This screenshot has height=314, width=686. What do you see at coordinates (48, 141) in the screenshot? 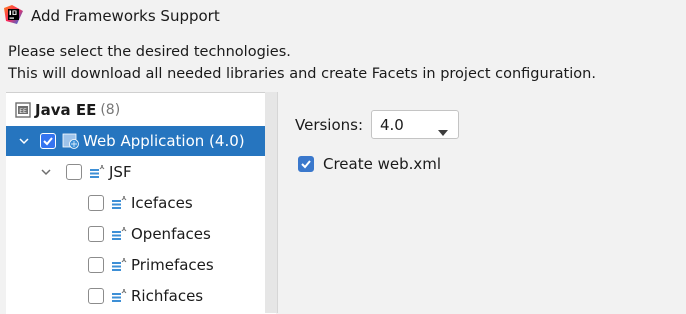
I see `web-application-checkbox` at bounding box center [48, 141].